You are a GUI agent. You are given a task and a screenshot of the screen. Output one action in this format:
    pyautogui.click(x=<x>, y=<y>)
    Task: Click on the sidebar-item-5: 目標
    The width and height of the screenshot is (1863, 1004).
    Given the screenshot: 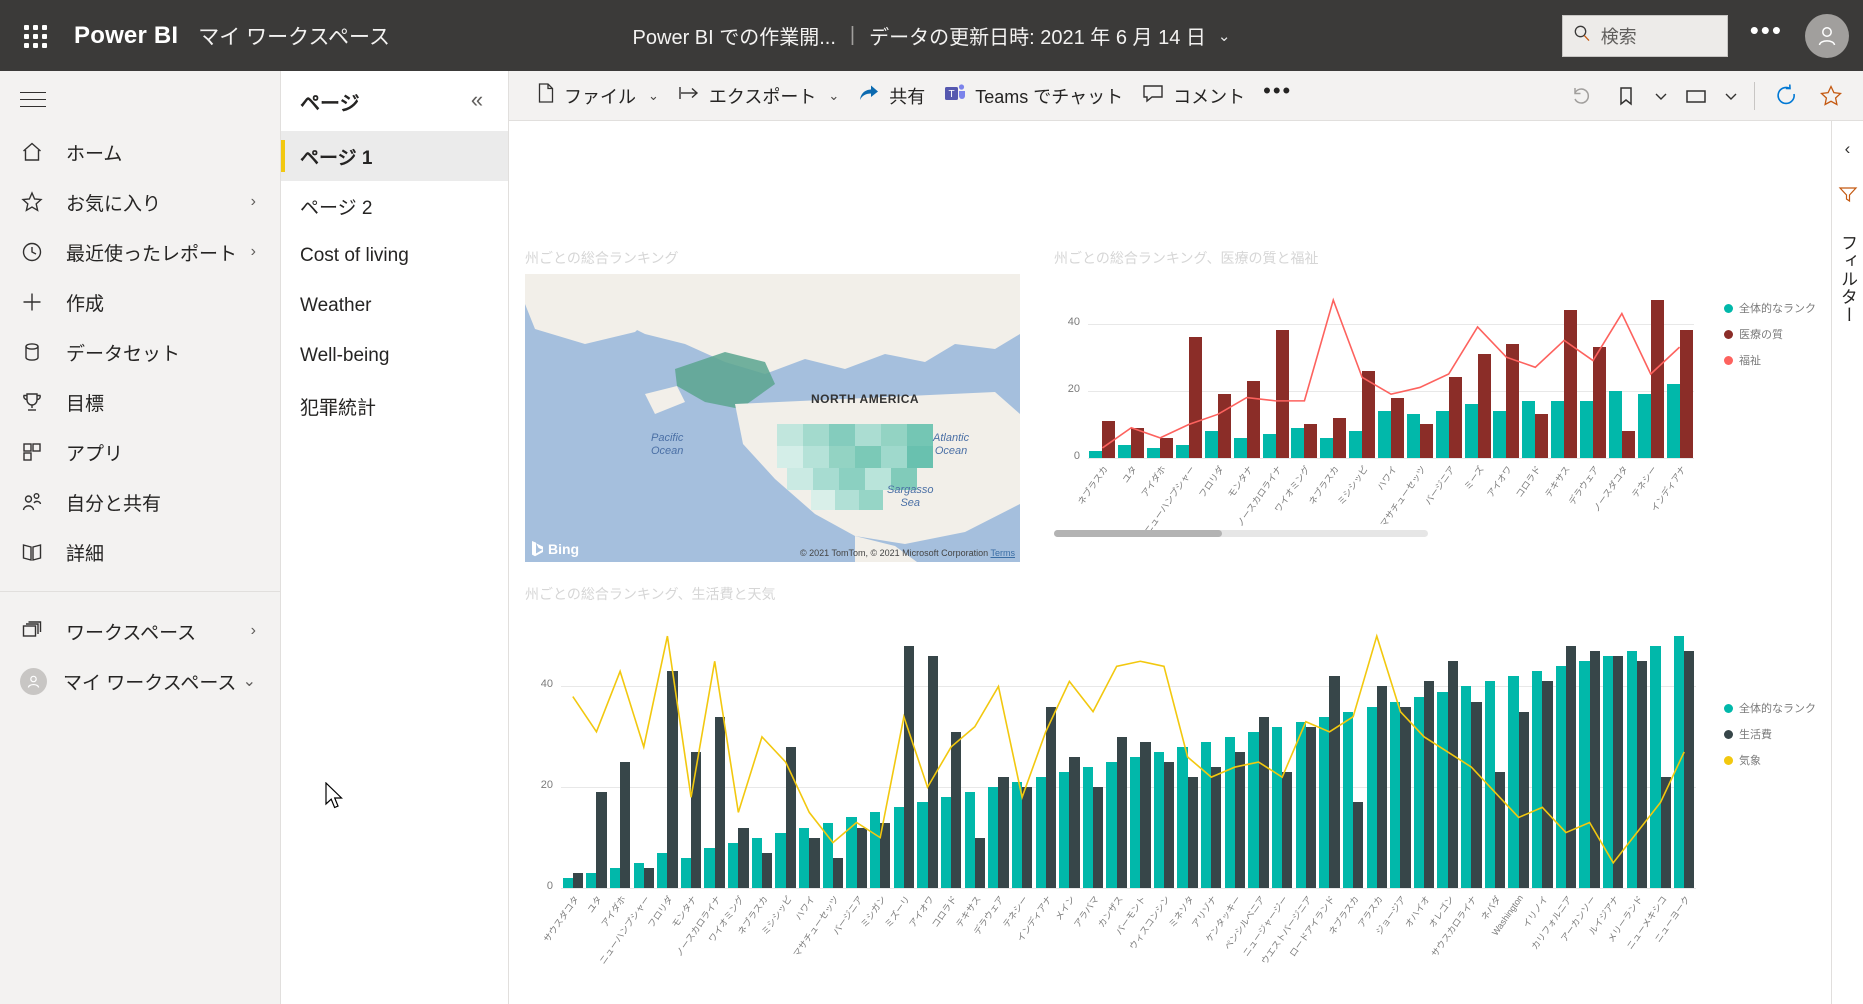 What is the action you would take?
    pyautogui.click(x=140, y=402)
    